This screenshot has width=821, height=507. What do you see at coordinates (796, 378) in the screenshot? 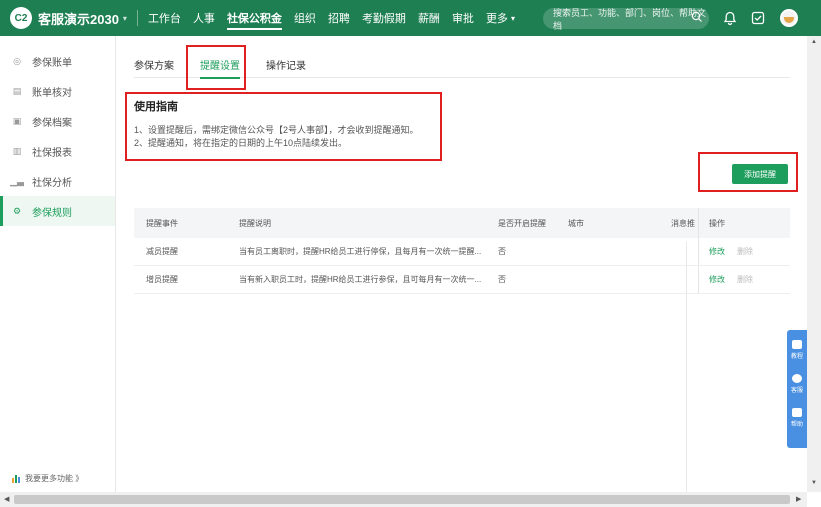
I see `chat-icon` at bounding box center [796, 378].